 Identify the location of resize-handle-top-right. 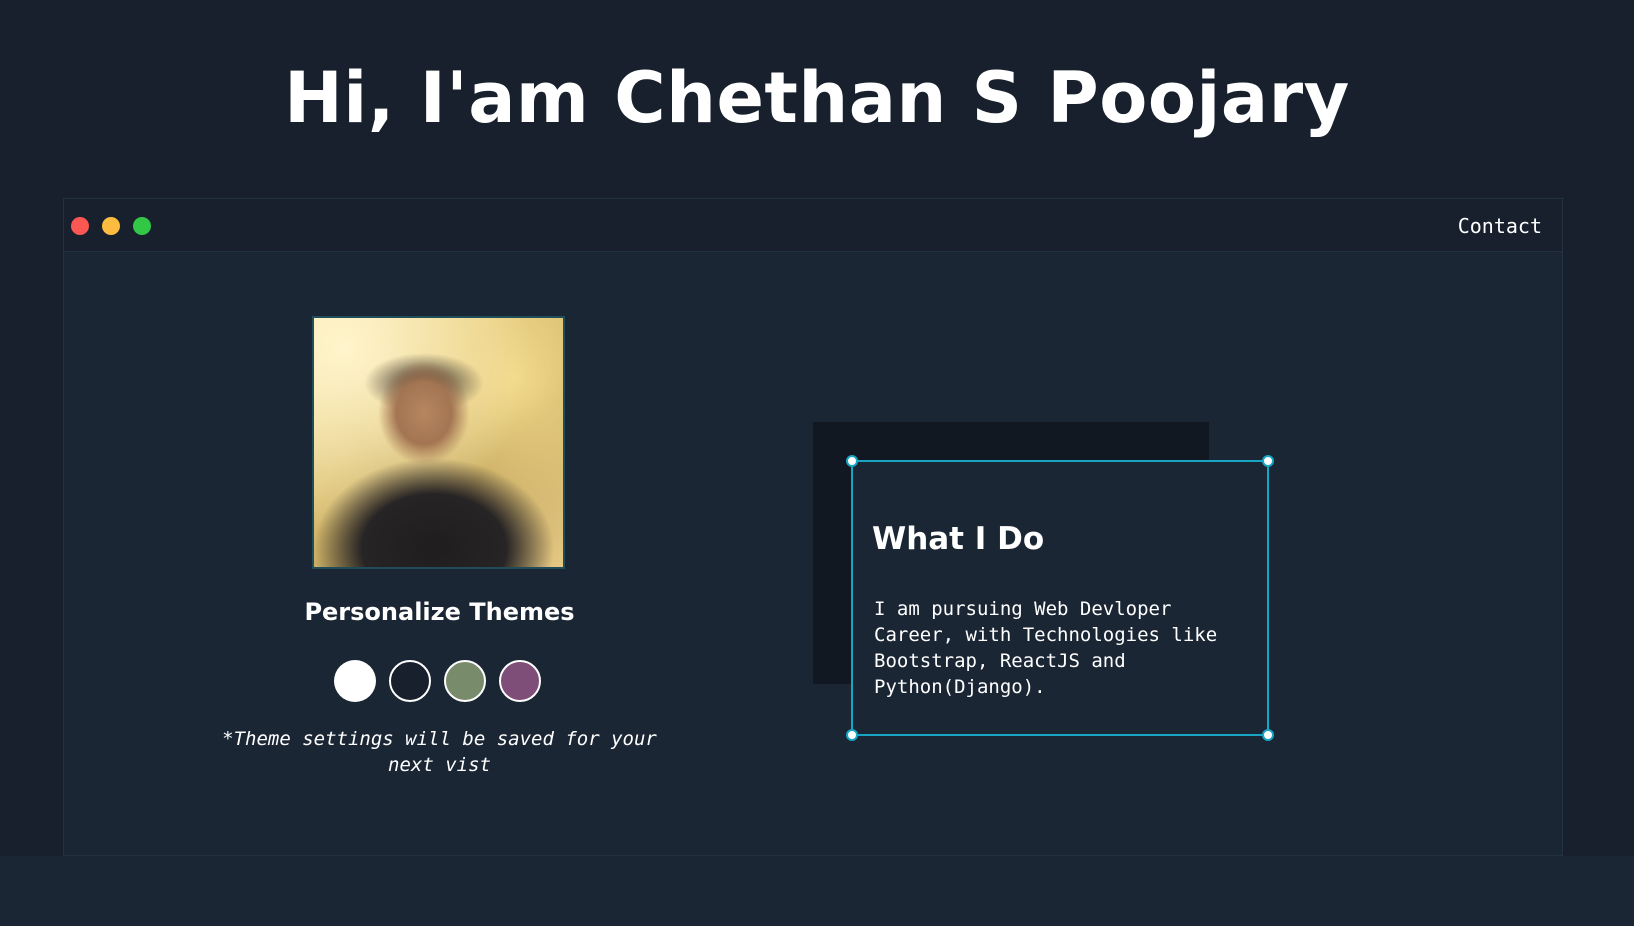
(1268, 461).